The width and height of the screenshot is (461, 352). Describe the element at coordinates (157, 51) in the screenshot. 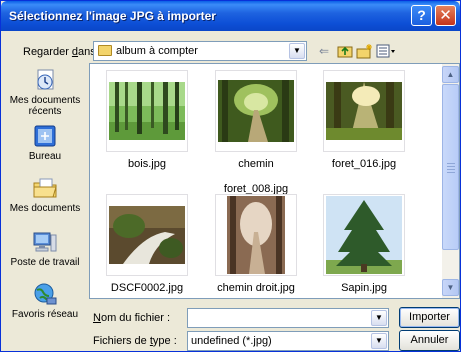

I see `look-in-value: album à compter` at that location.